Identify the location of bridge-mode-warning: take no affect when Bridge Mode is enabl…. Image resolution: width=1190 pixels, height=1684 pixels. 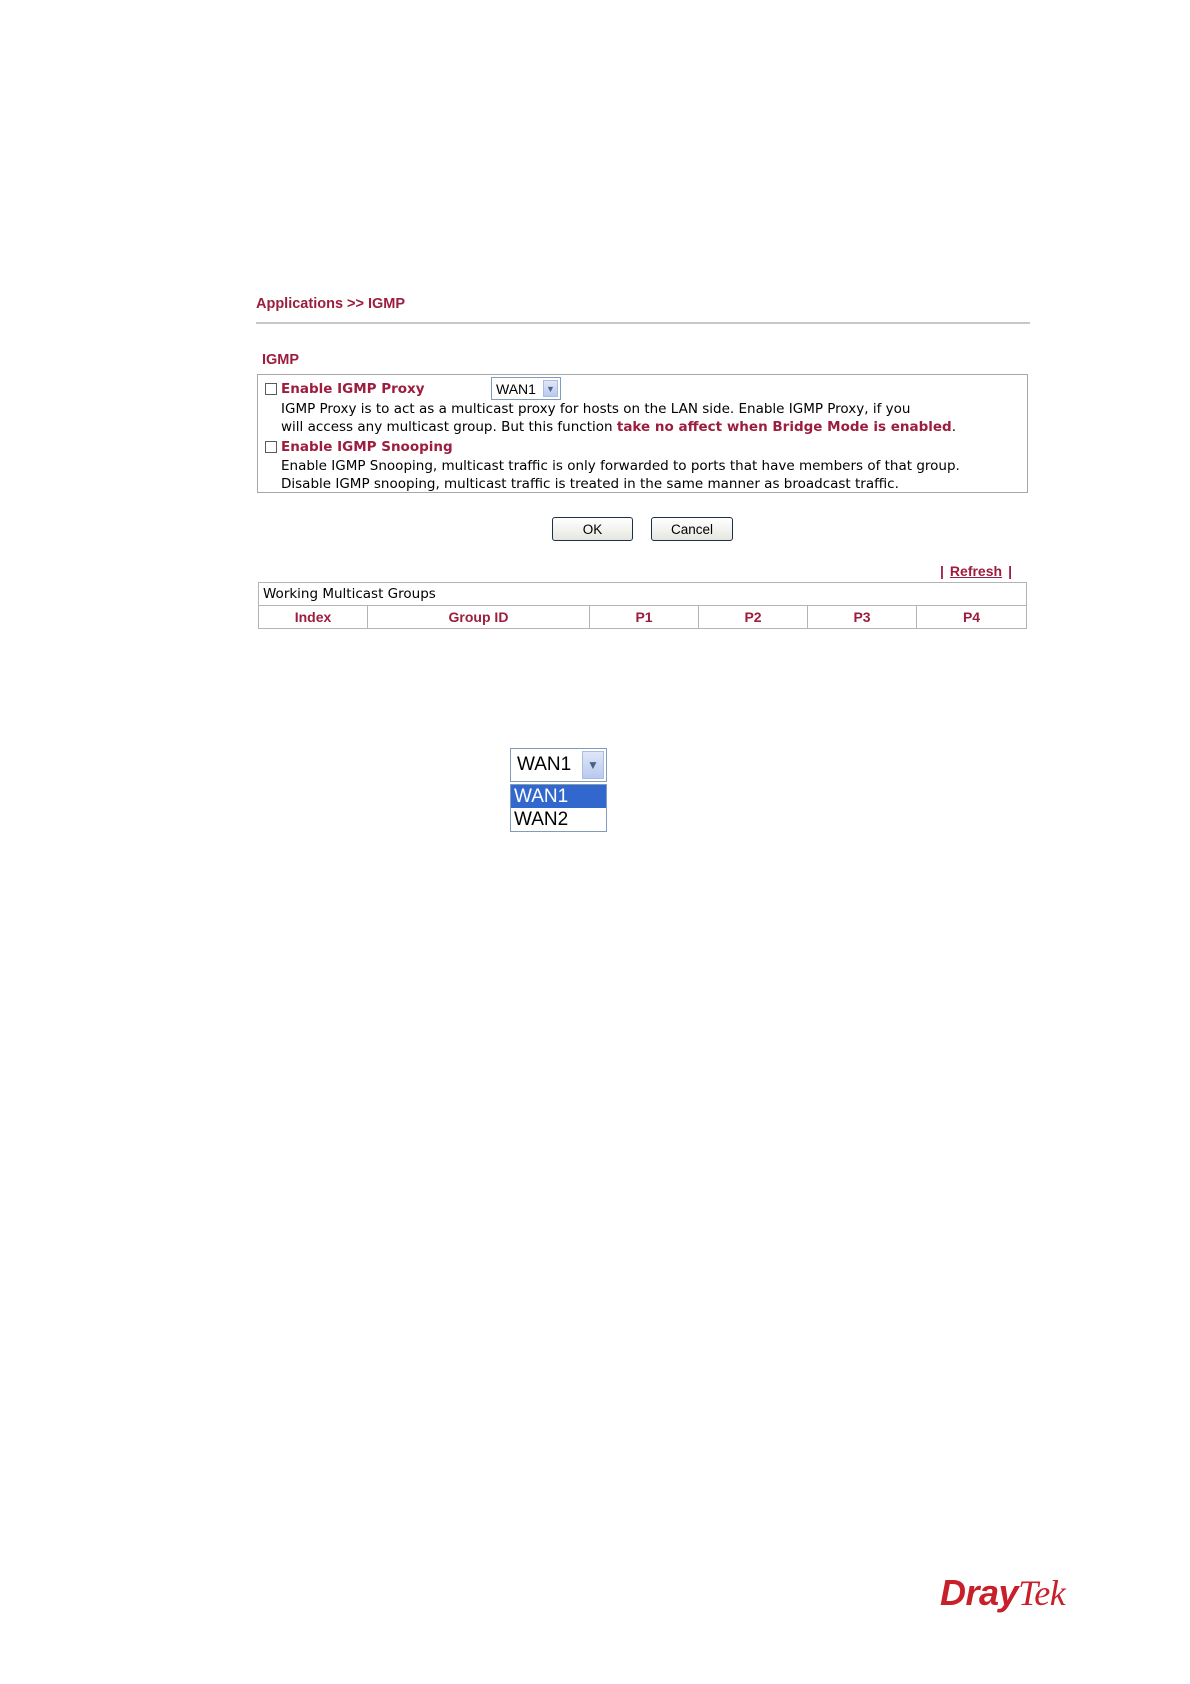
(784, 427).